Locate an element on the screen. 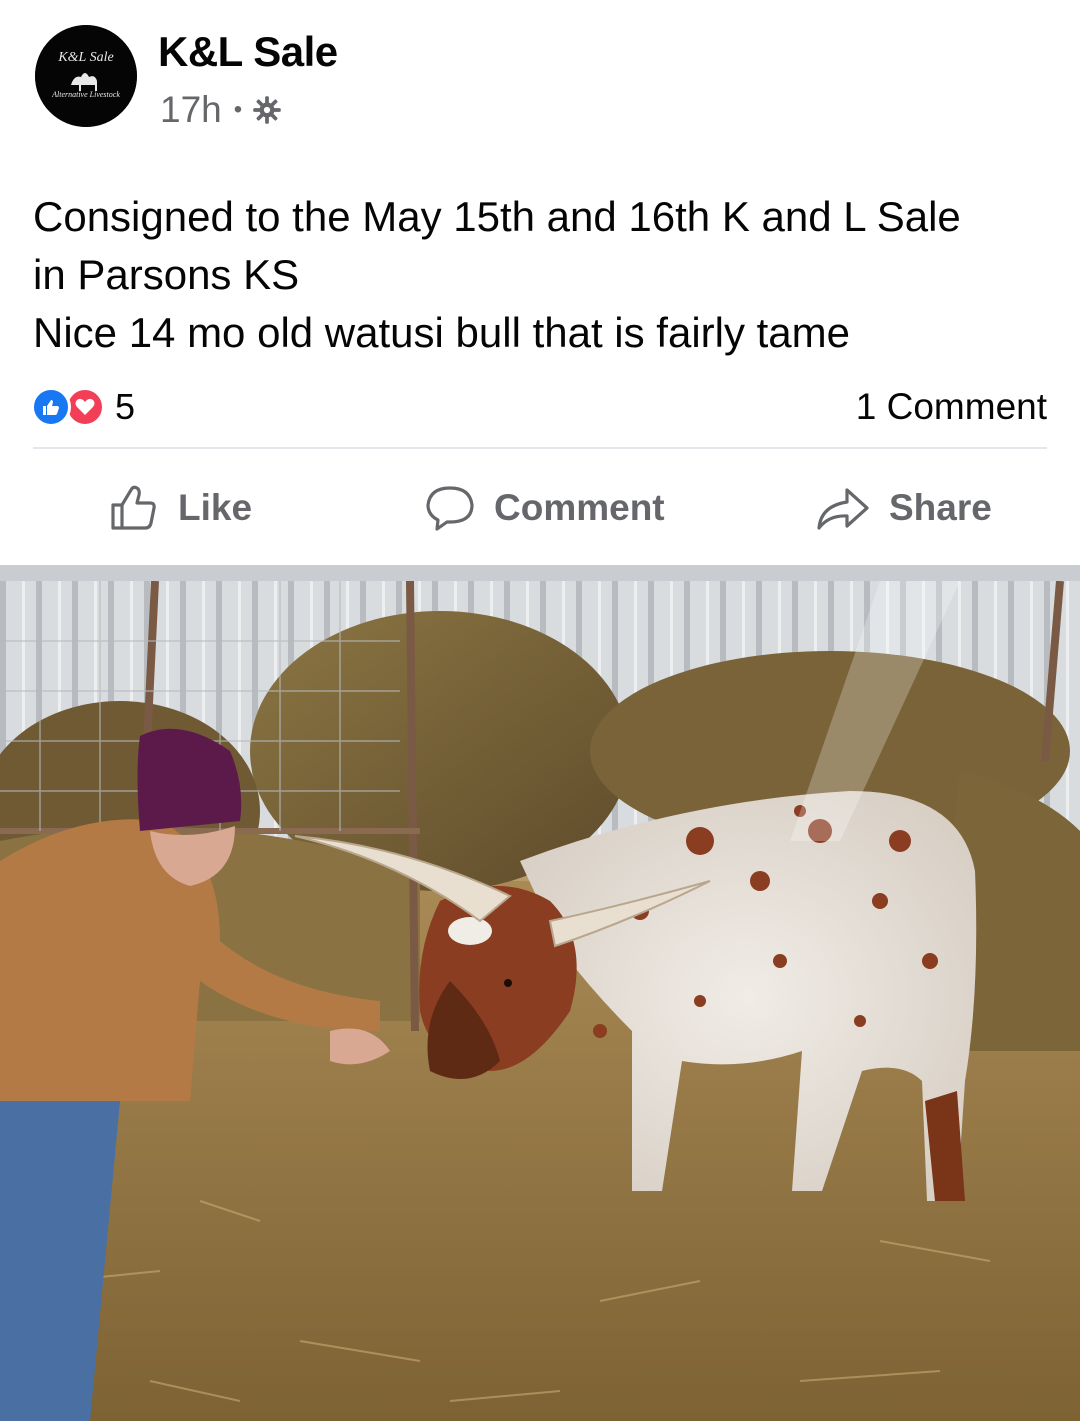  page-avatar: K&L Sale Alternative Livestock is located at coordinates (86, 76).